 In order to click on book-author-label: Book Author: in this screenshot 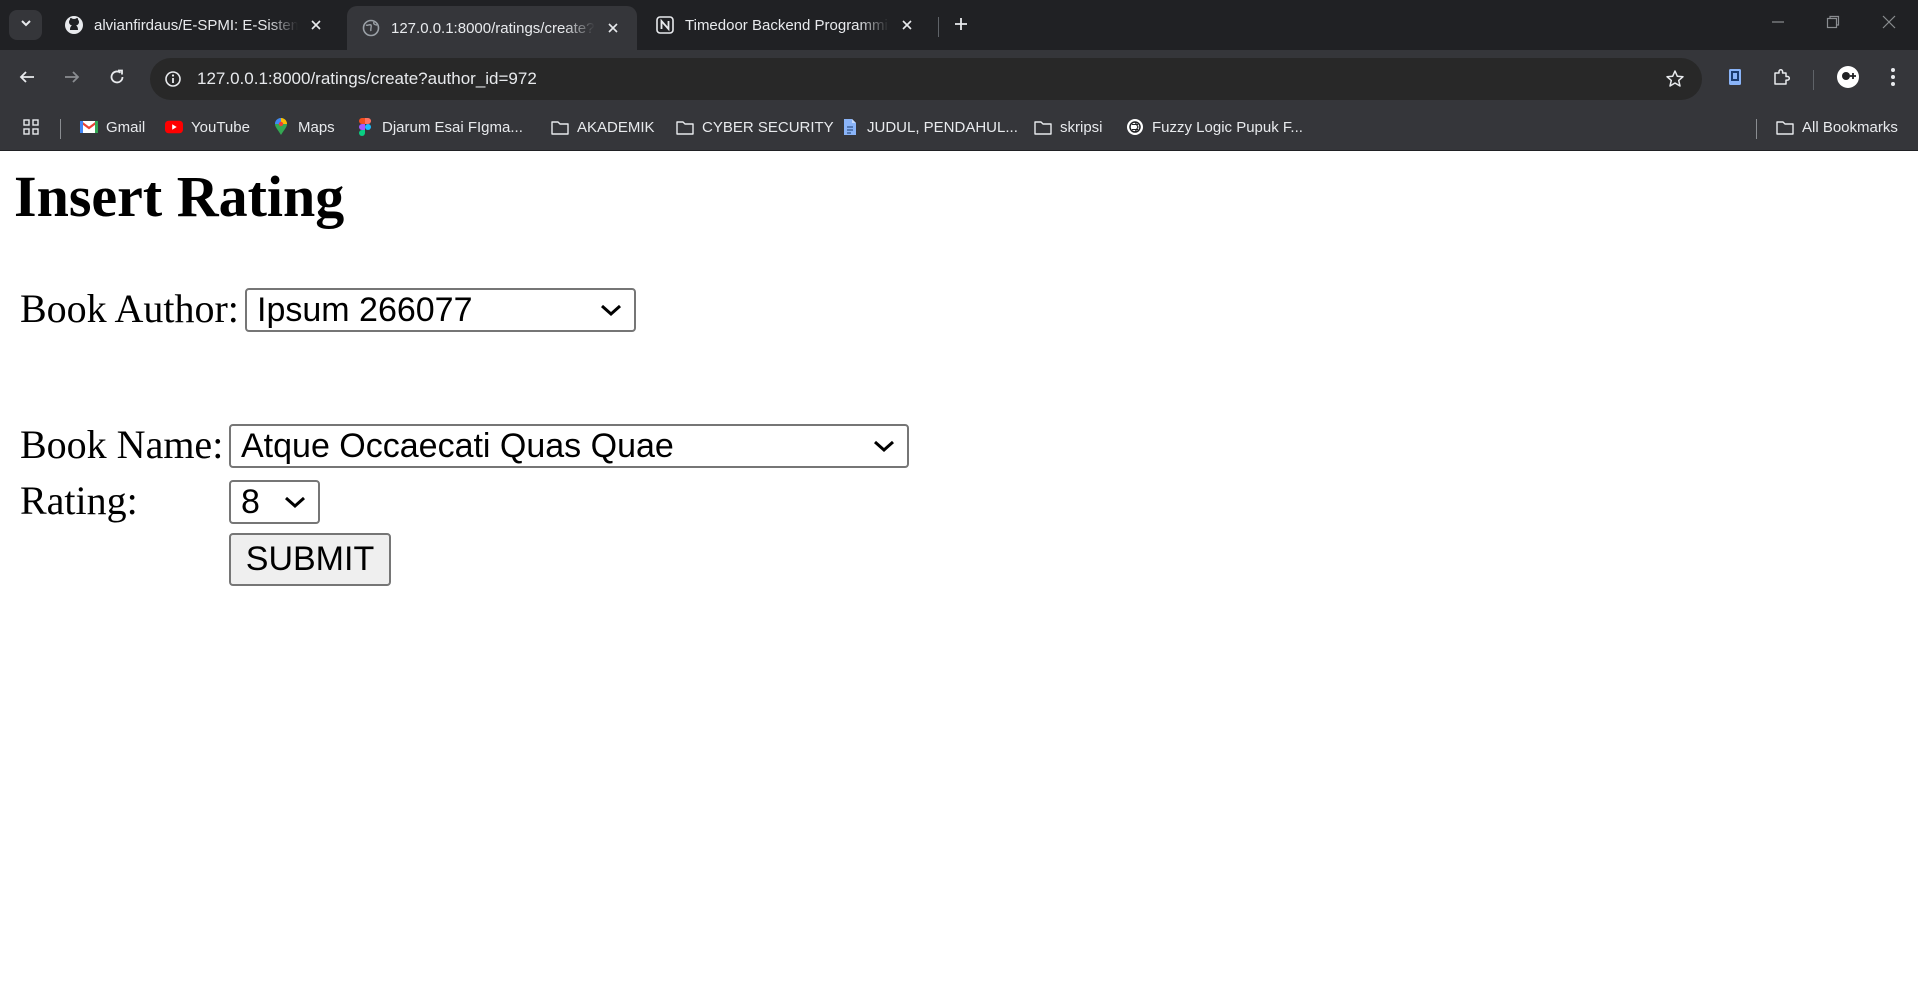, I will do `click(129, 308)`.